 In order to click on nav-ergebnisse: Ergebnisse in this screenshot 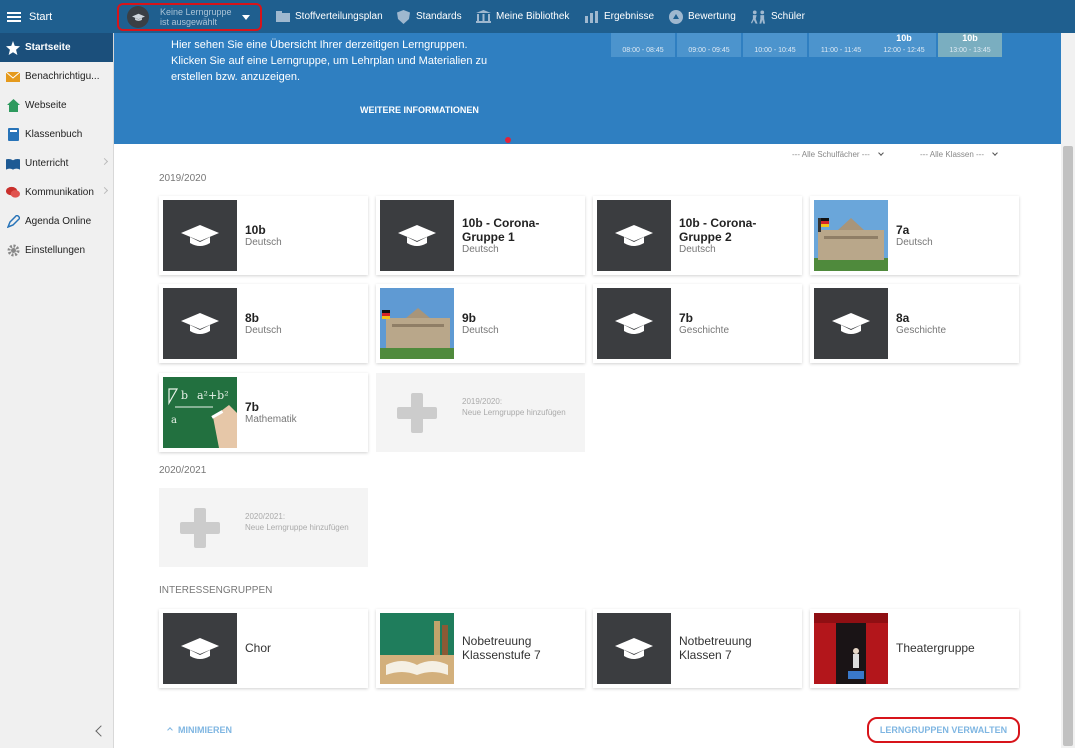, I will do `click(619, 16)`.